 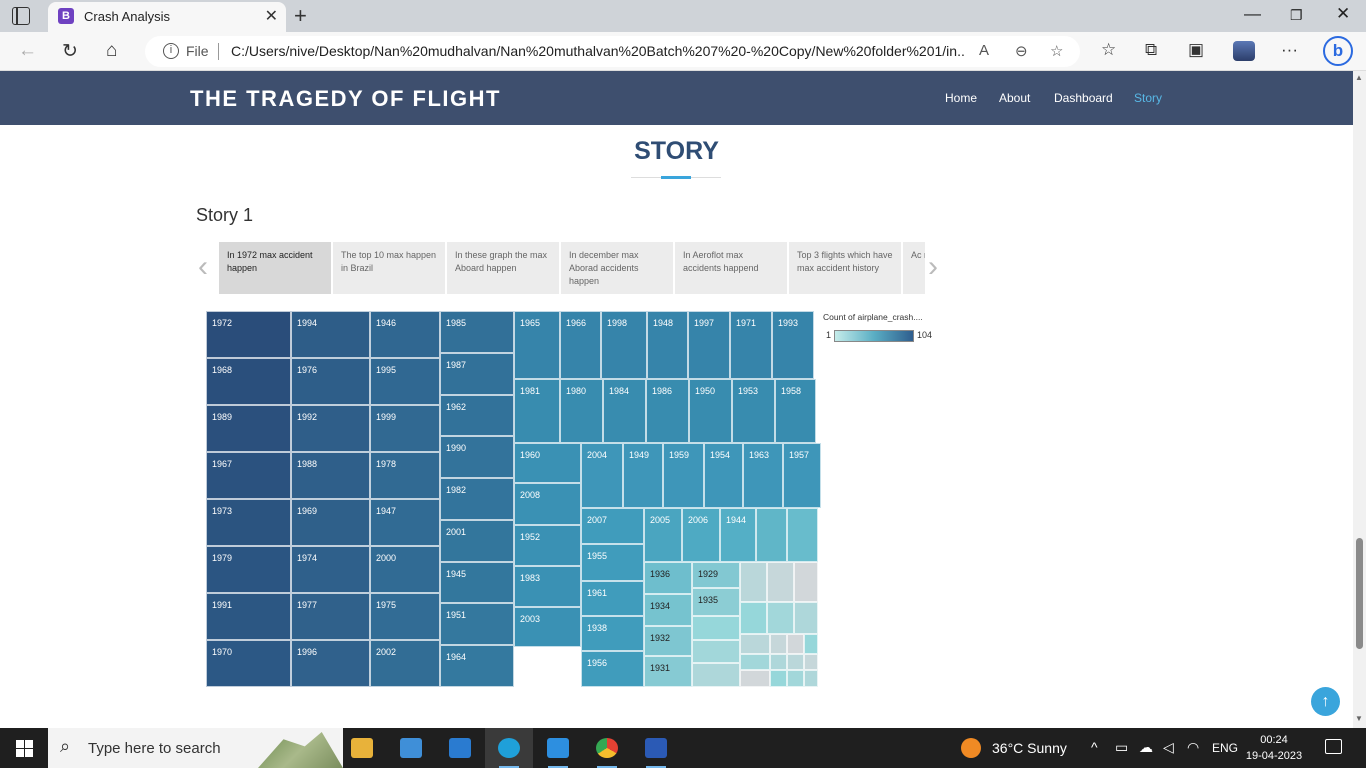 I want to click on treemap-cell: 1932, so click(x=668, y=641).